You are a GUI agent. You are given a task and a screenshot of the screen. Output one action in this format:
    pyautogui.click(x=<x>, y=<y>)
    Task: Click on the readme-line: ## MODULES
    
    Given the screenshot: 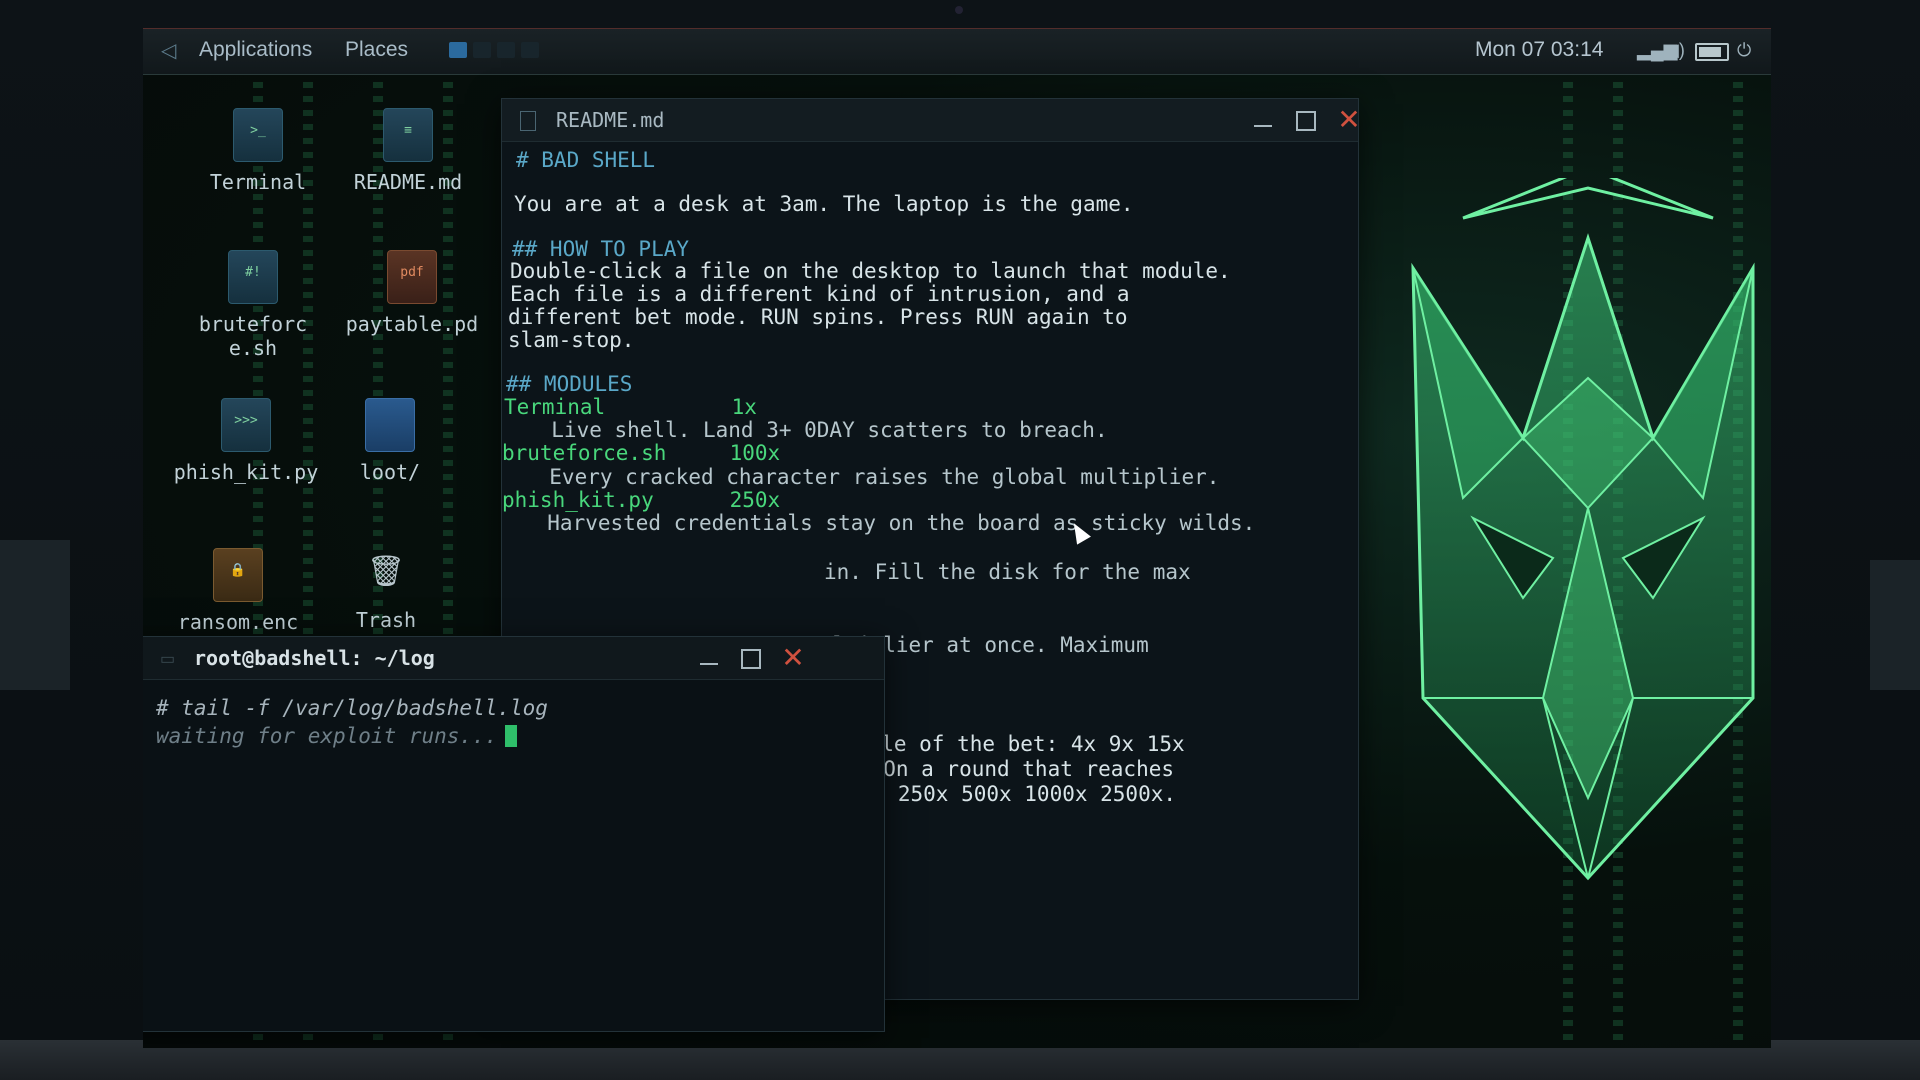 What is the action you would take?
    pyautogui.click(x=569, y=384)
    